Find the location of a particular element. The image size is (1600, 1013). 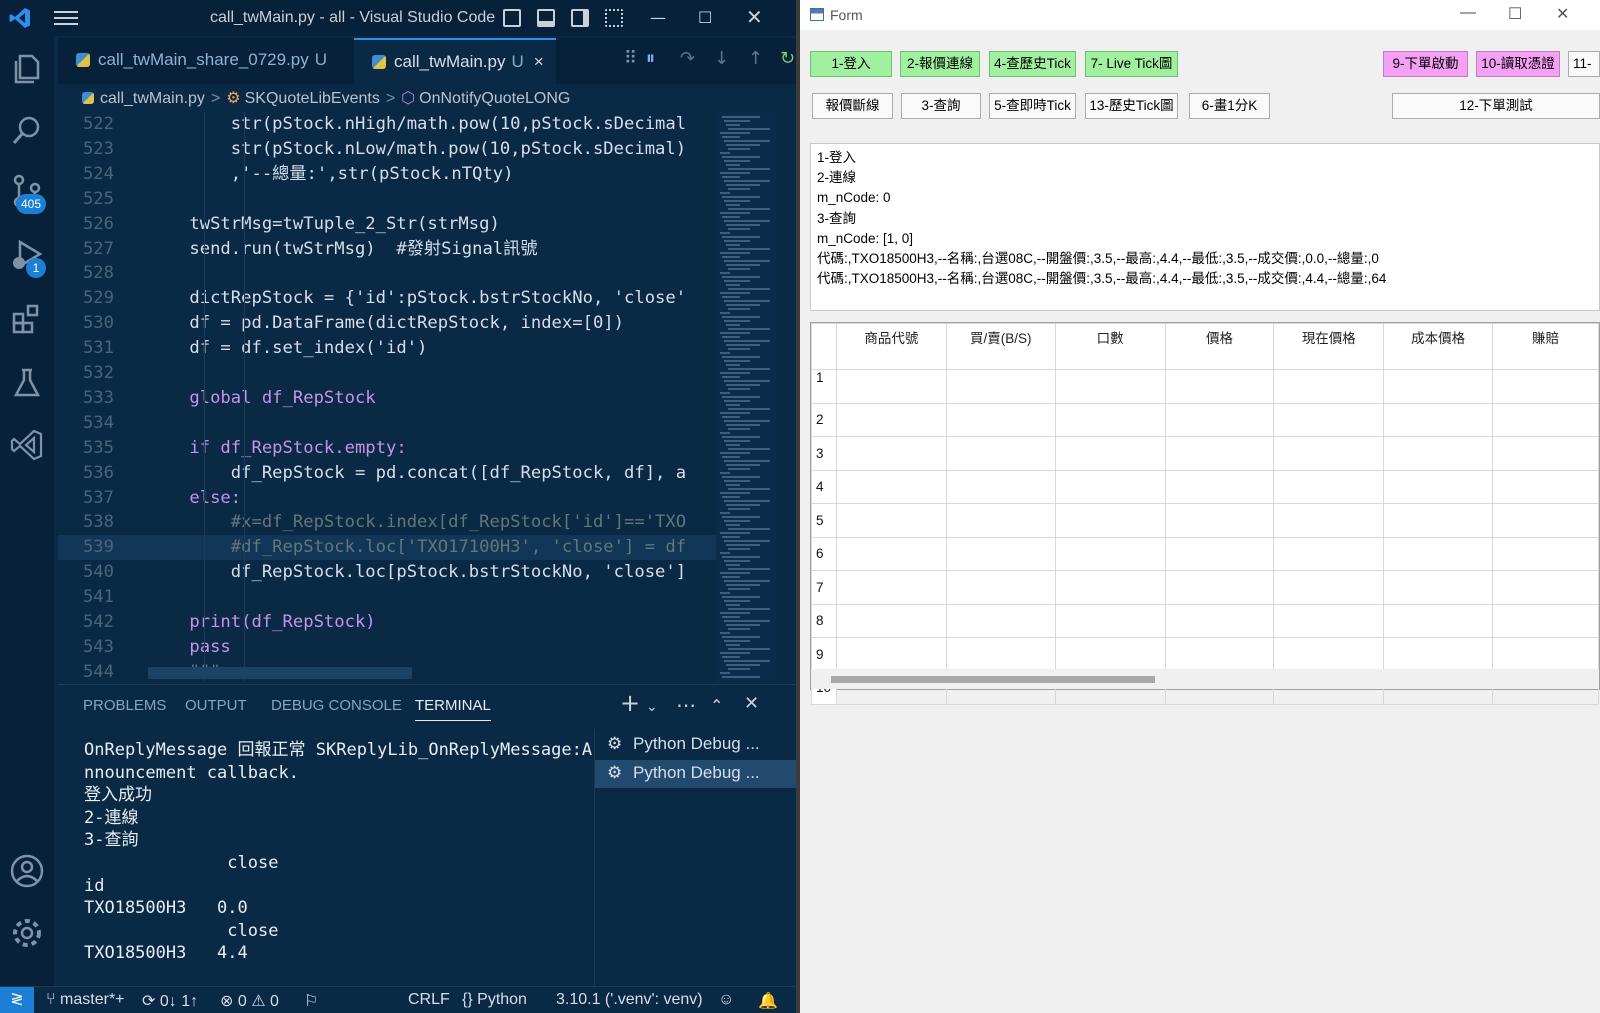

breadcrumb-method: OnNotifyQuoteLONG is located at coordinates (494, 98).